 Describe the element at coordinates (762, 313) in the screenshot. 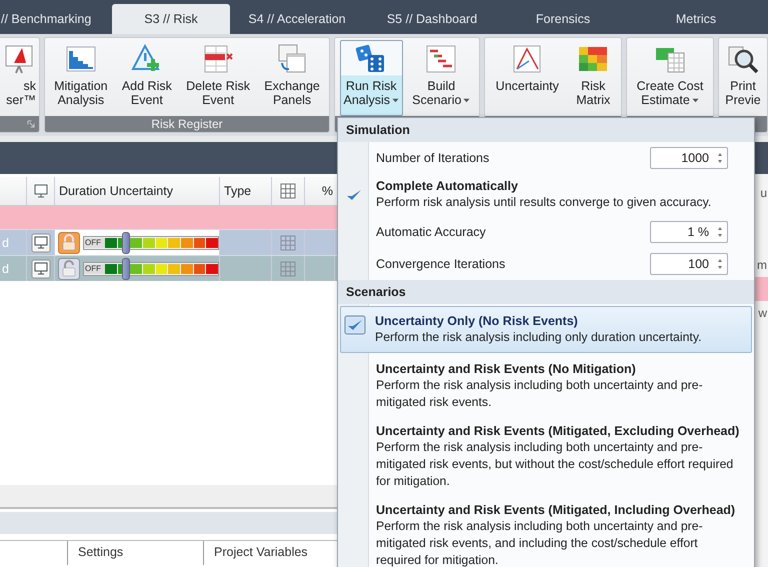

I see `table-cell: w` at that location.